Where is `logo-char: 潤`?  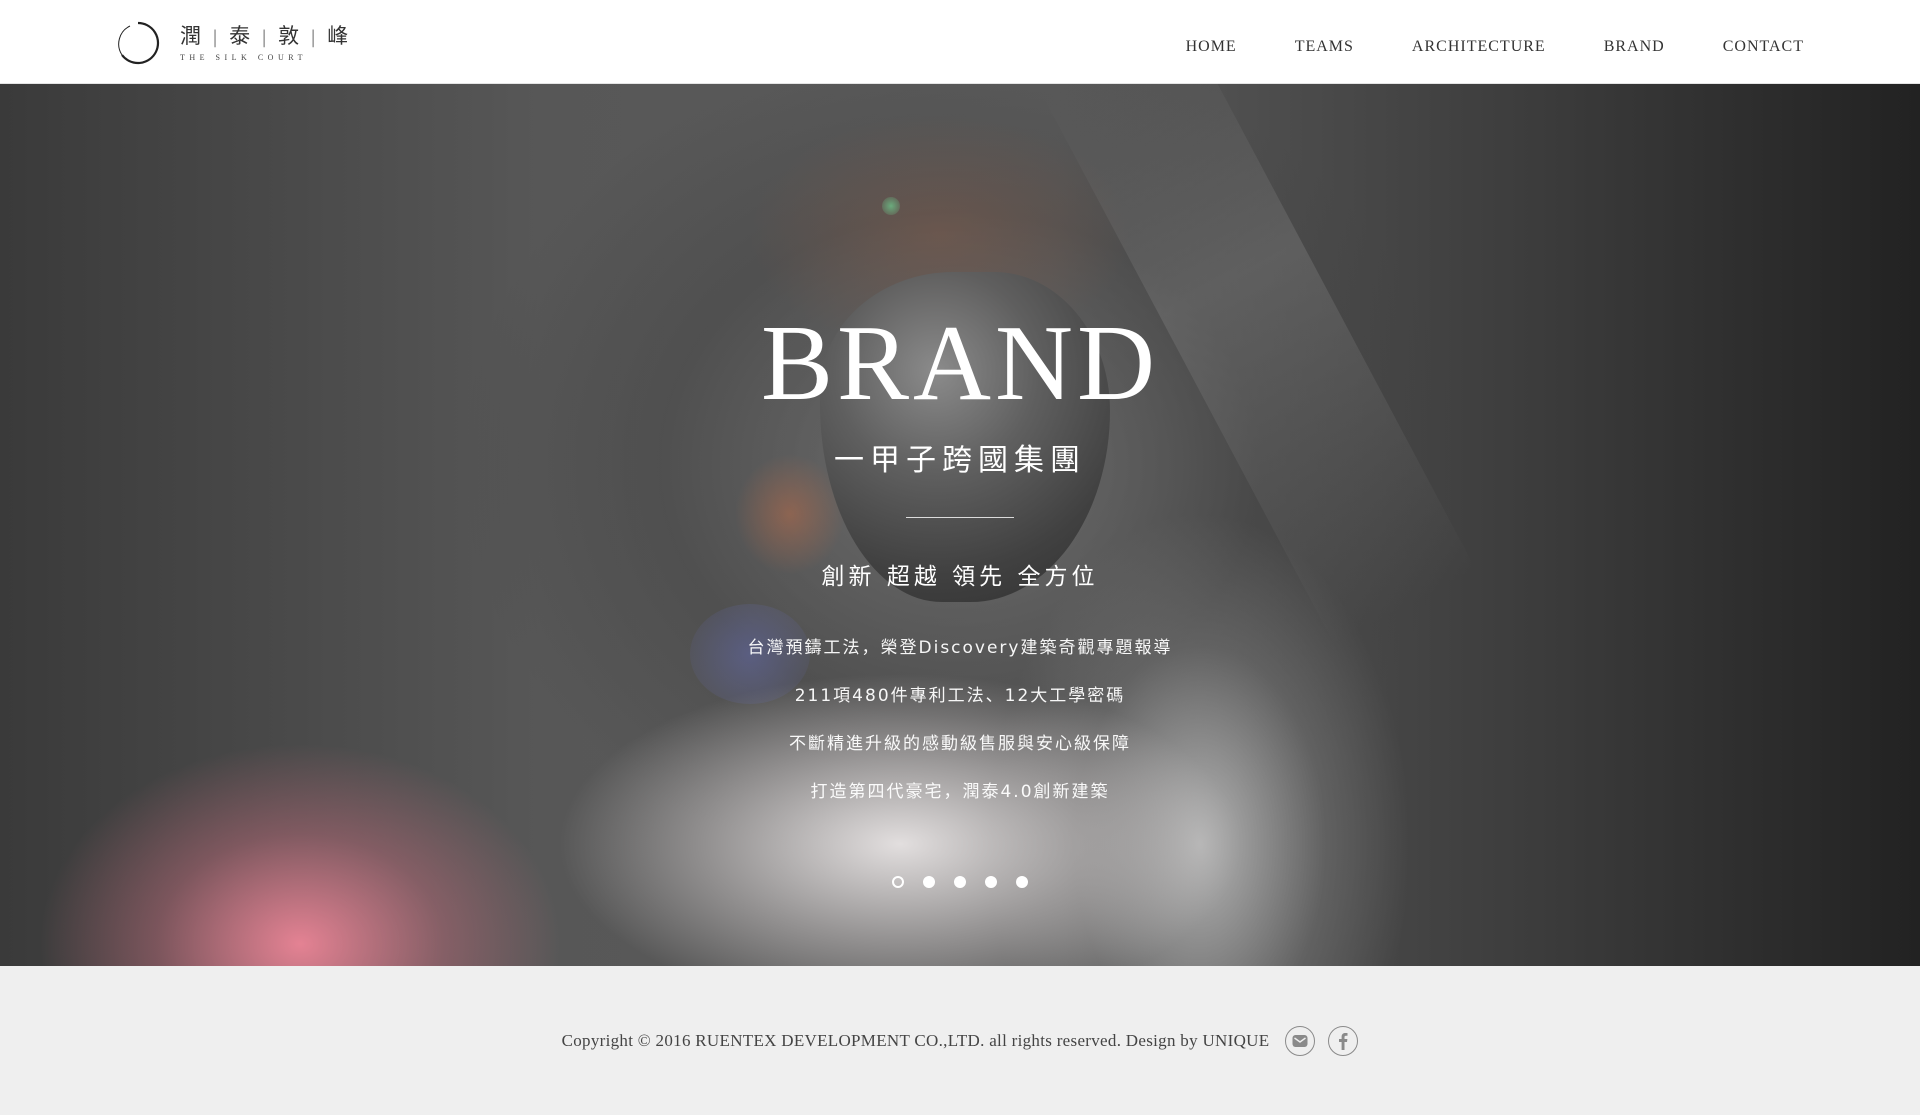 logo-char: 潤 is located at coordinates (191, 36).